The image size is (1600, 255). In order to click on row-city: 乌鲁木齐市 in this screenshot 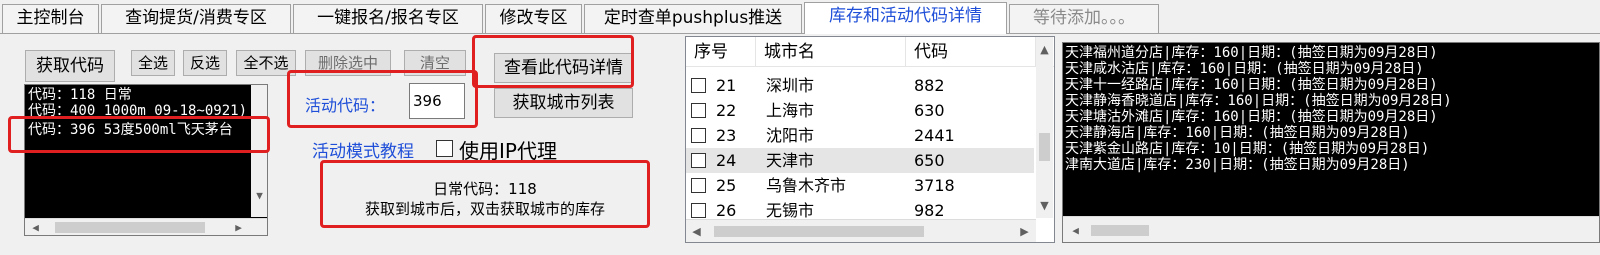, I will do `click(806, 185)`.